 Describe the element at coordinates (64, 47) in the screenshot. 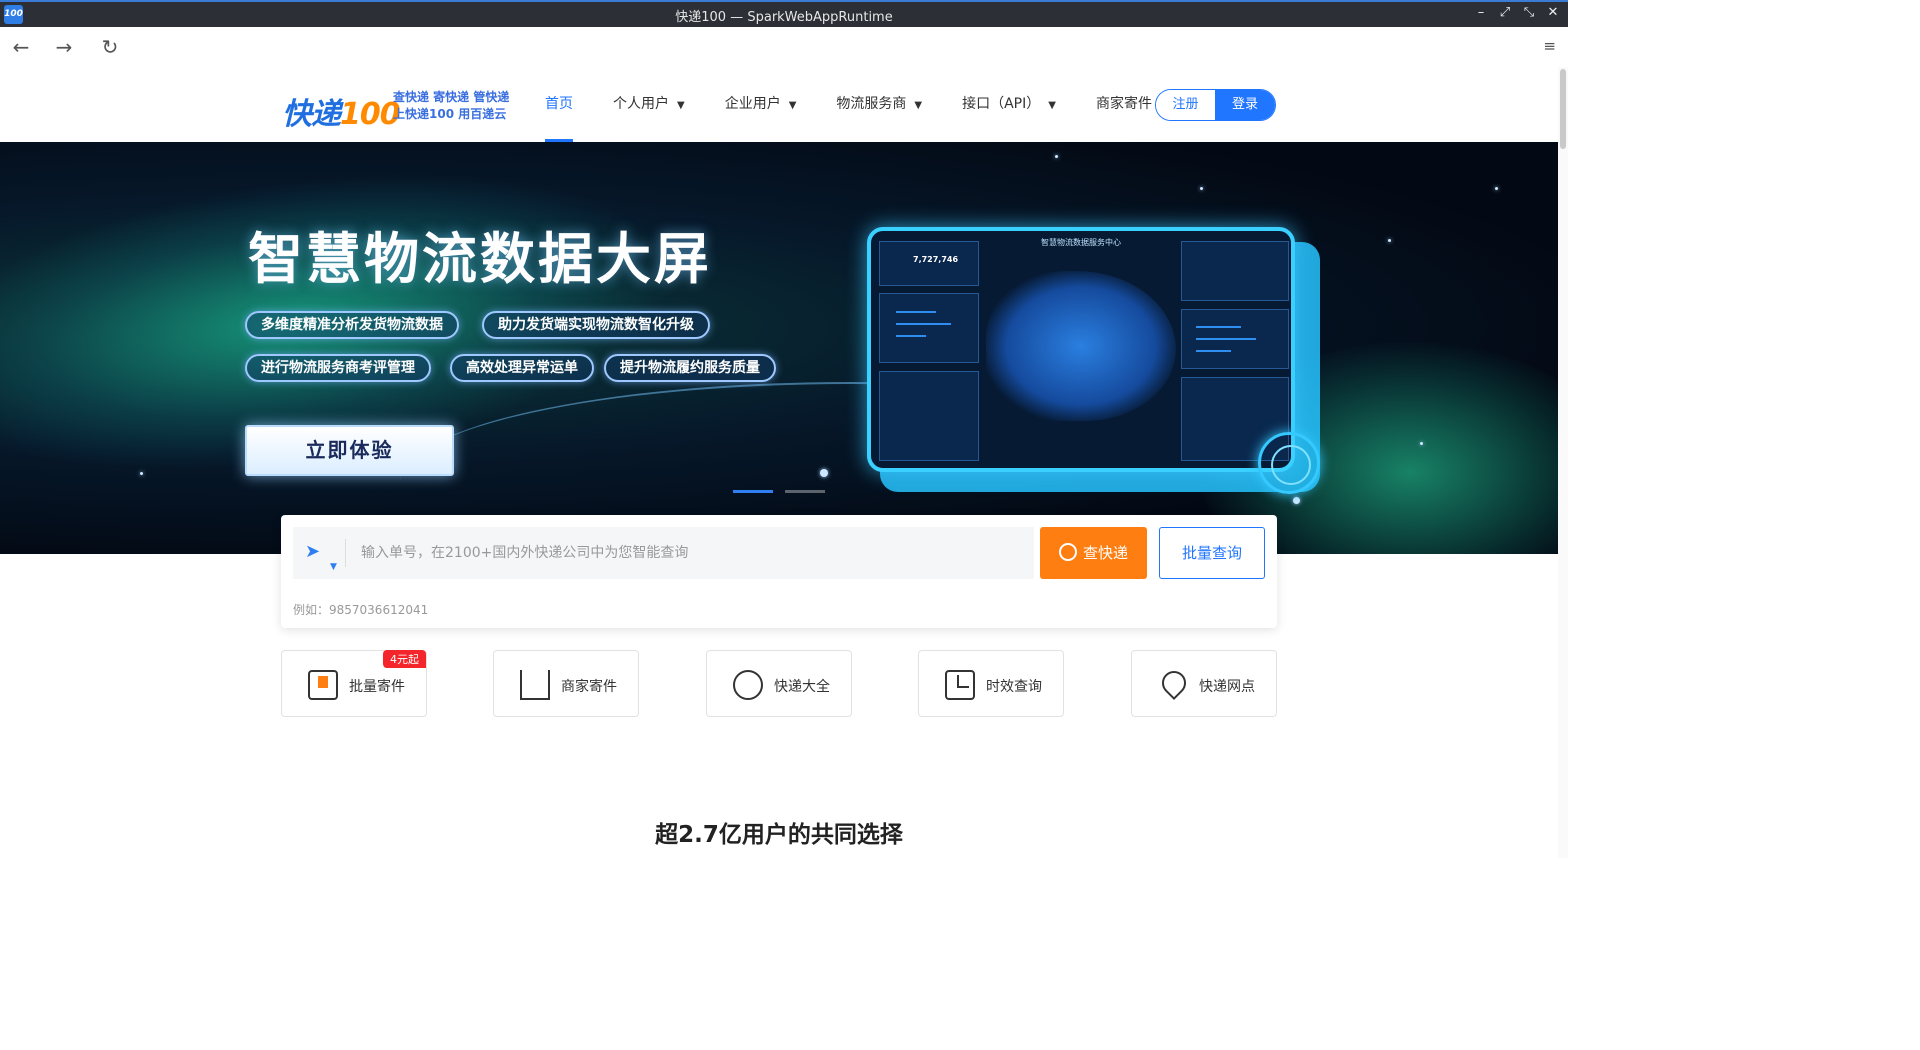

I see `forward-arrow-icon: →` at that location.